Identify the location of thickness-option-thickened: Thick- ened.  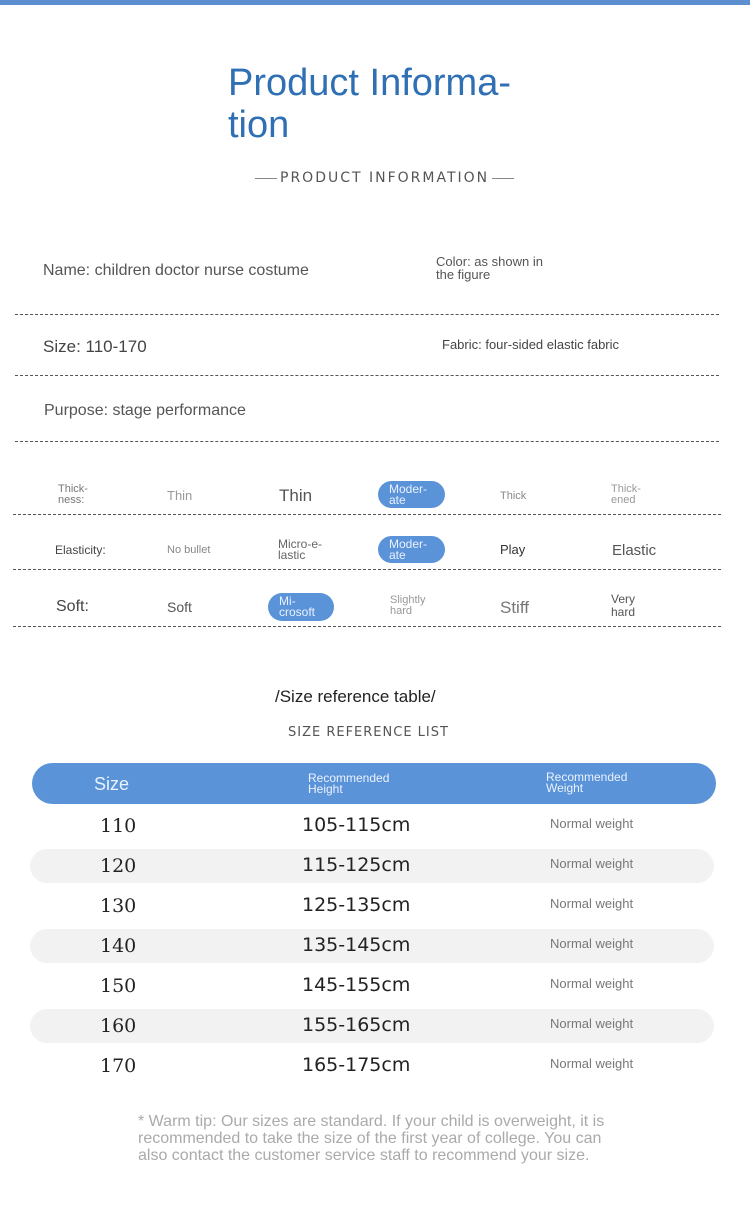
(626, 495).